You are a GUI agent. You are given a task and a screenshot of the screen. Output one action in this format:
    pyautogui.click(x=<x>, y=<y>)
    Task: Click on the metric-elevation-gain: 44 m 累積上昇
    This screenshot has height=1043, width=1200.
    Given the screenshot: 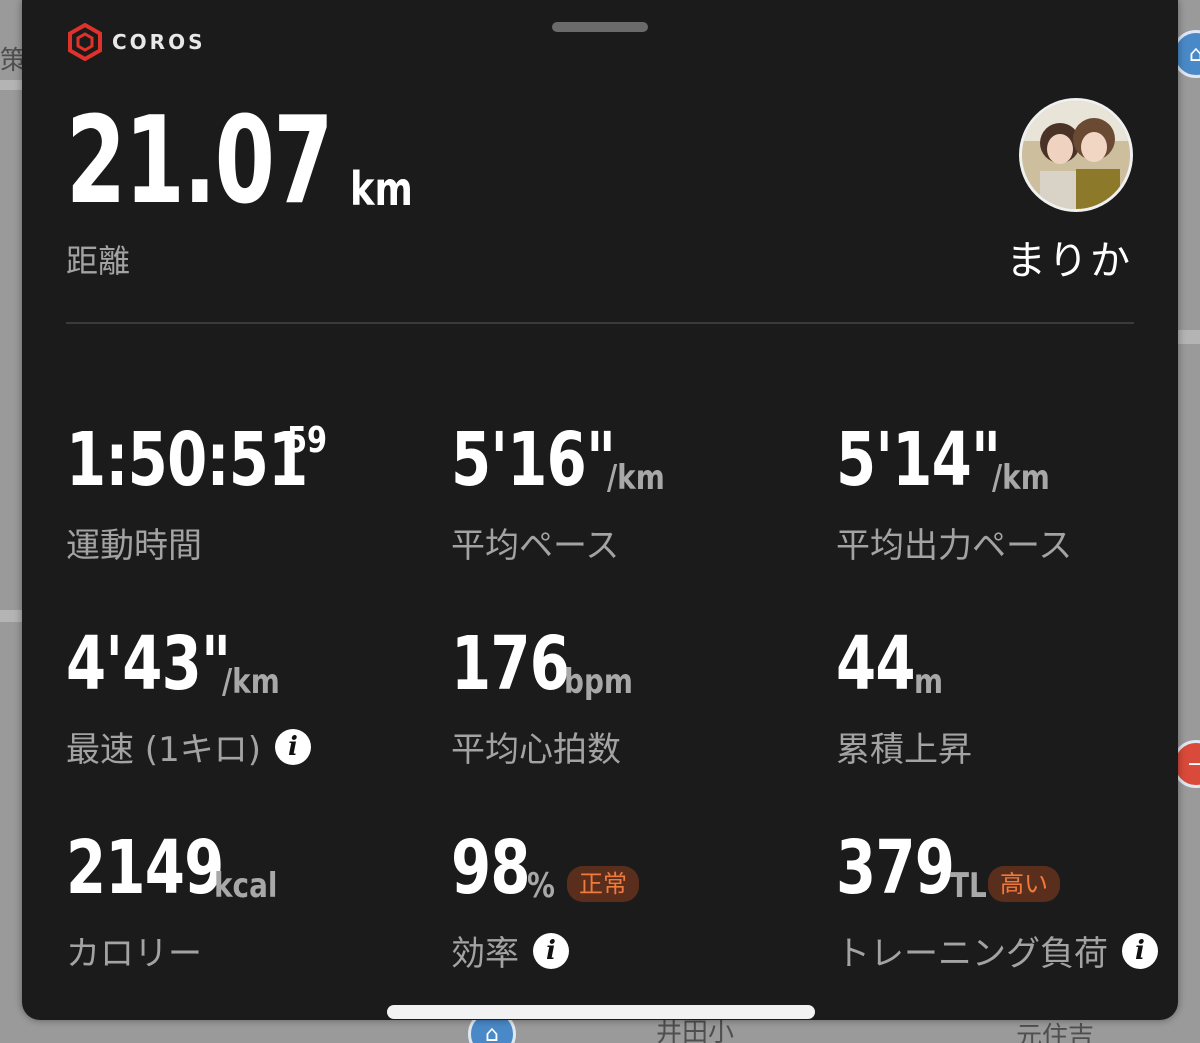 What is the action you would take?
    pyautogui.click(x=1018, y=697)
    